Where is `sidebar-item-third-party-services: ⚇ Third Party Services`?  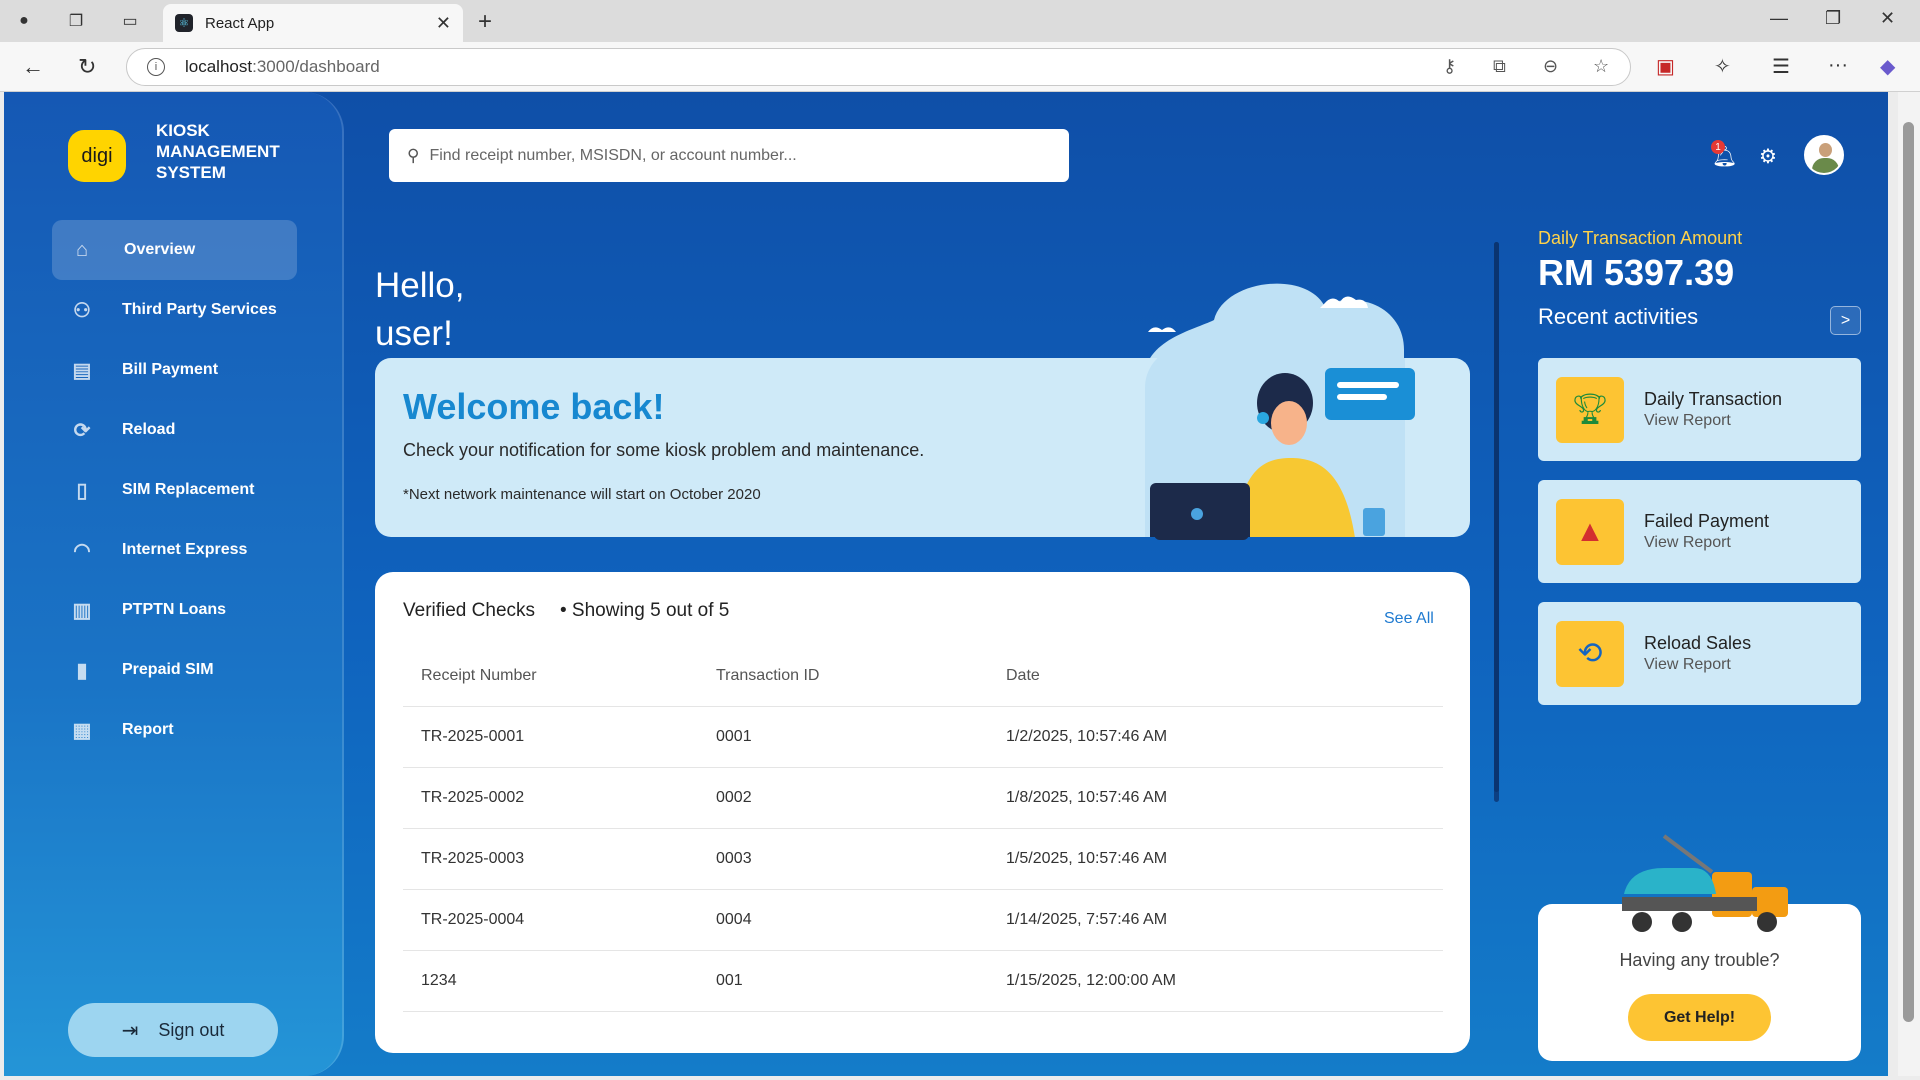 sidebar-item-third-party-services: ⚇ Third Party Services is located at coordinates (174, 310).